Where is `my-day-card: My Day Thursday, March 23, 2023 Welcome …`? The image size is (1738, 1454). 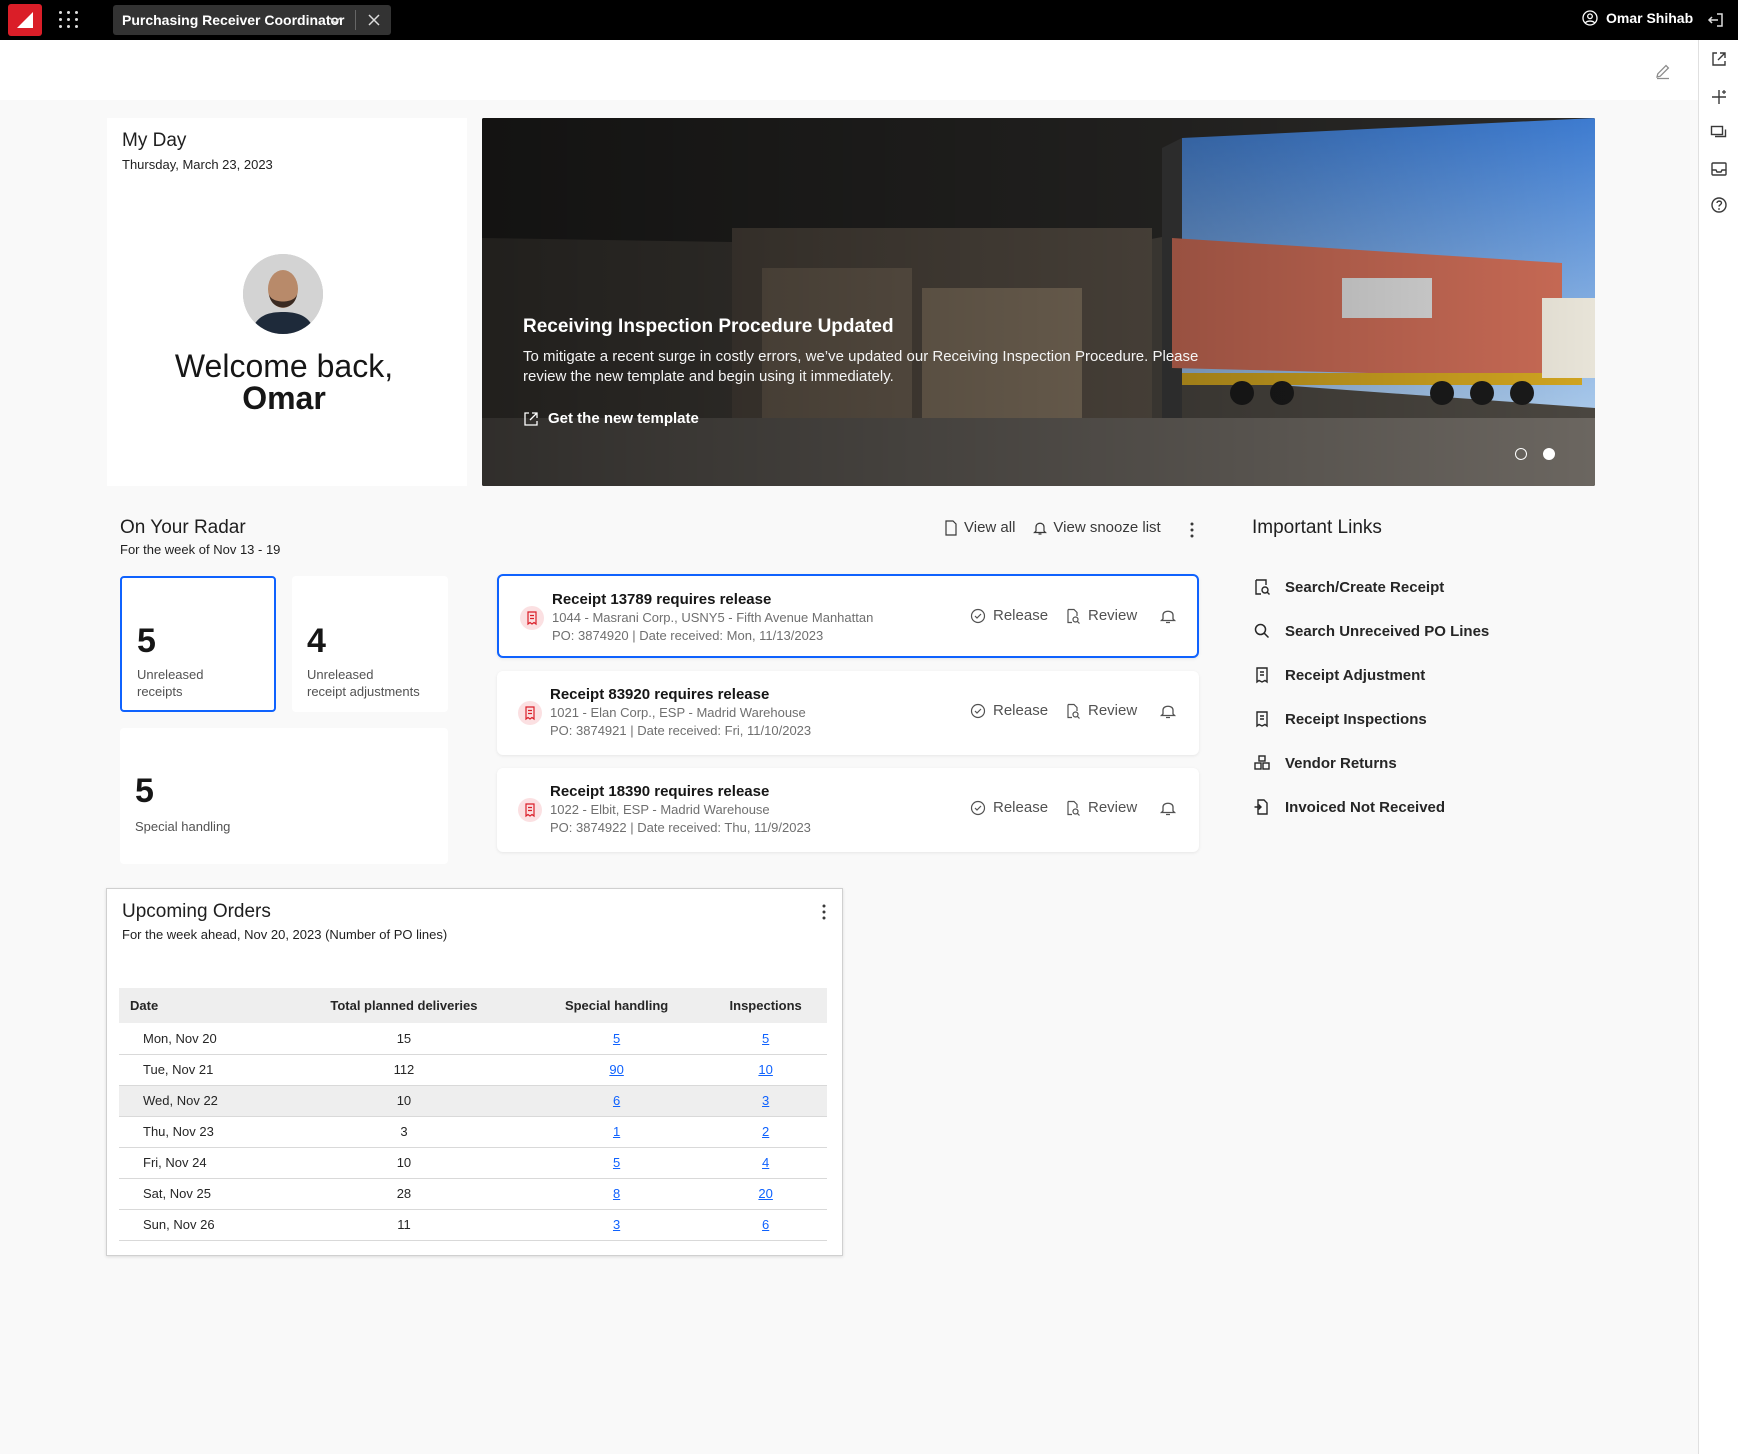
my-day-card: My Day Thursday, March 23, 2023 Welcome … is located at coordinates (287, 302).